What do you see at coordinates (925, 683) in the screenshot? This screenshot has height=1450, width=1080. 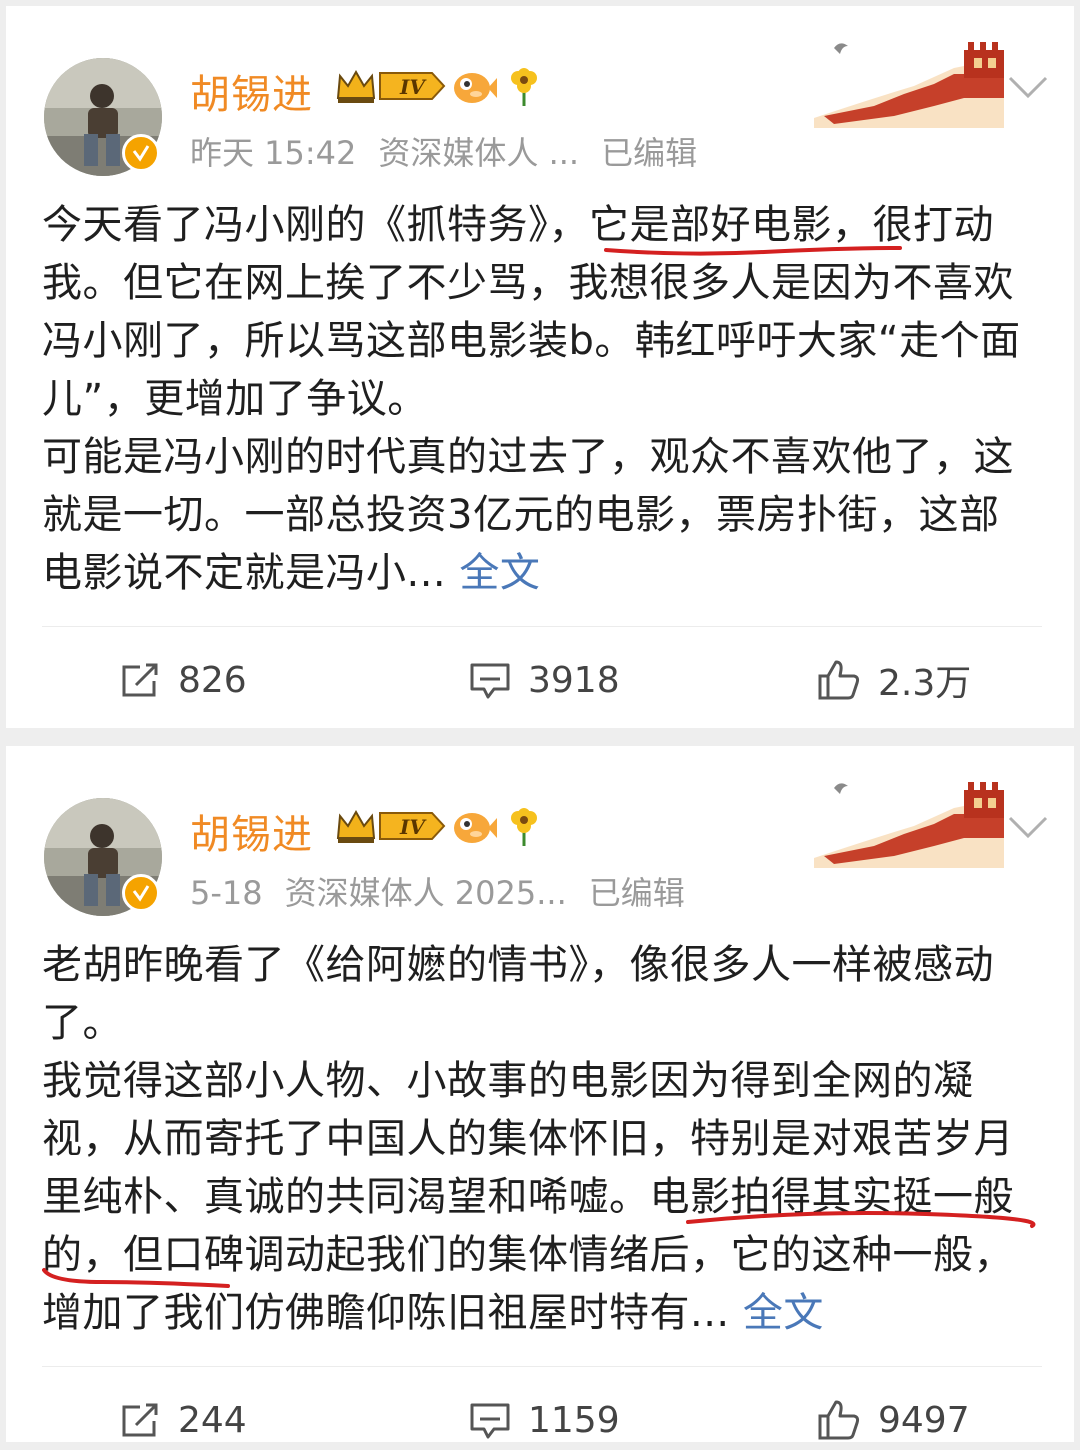 I see `like-count: 2.3万` at bounding box center [925, 683].